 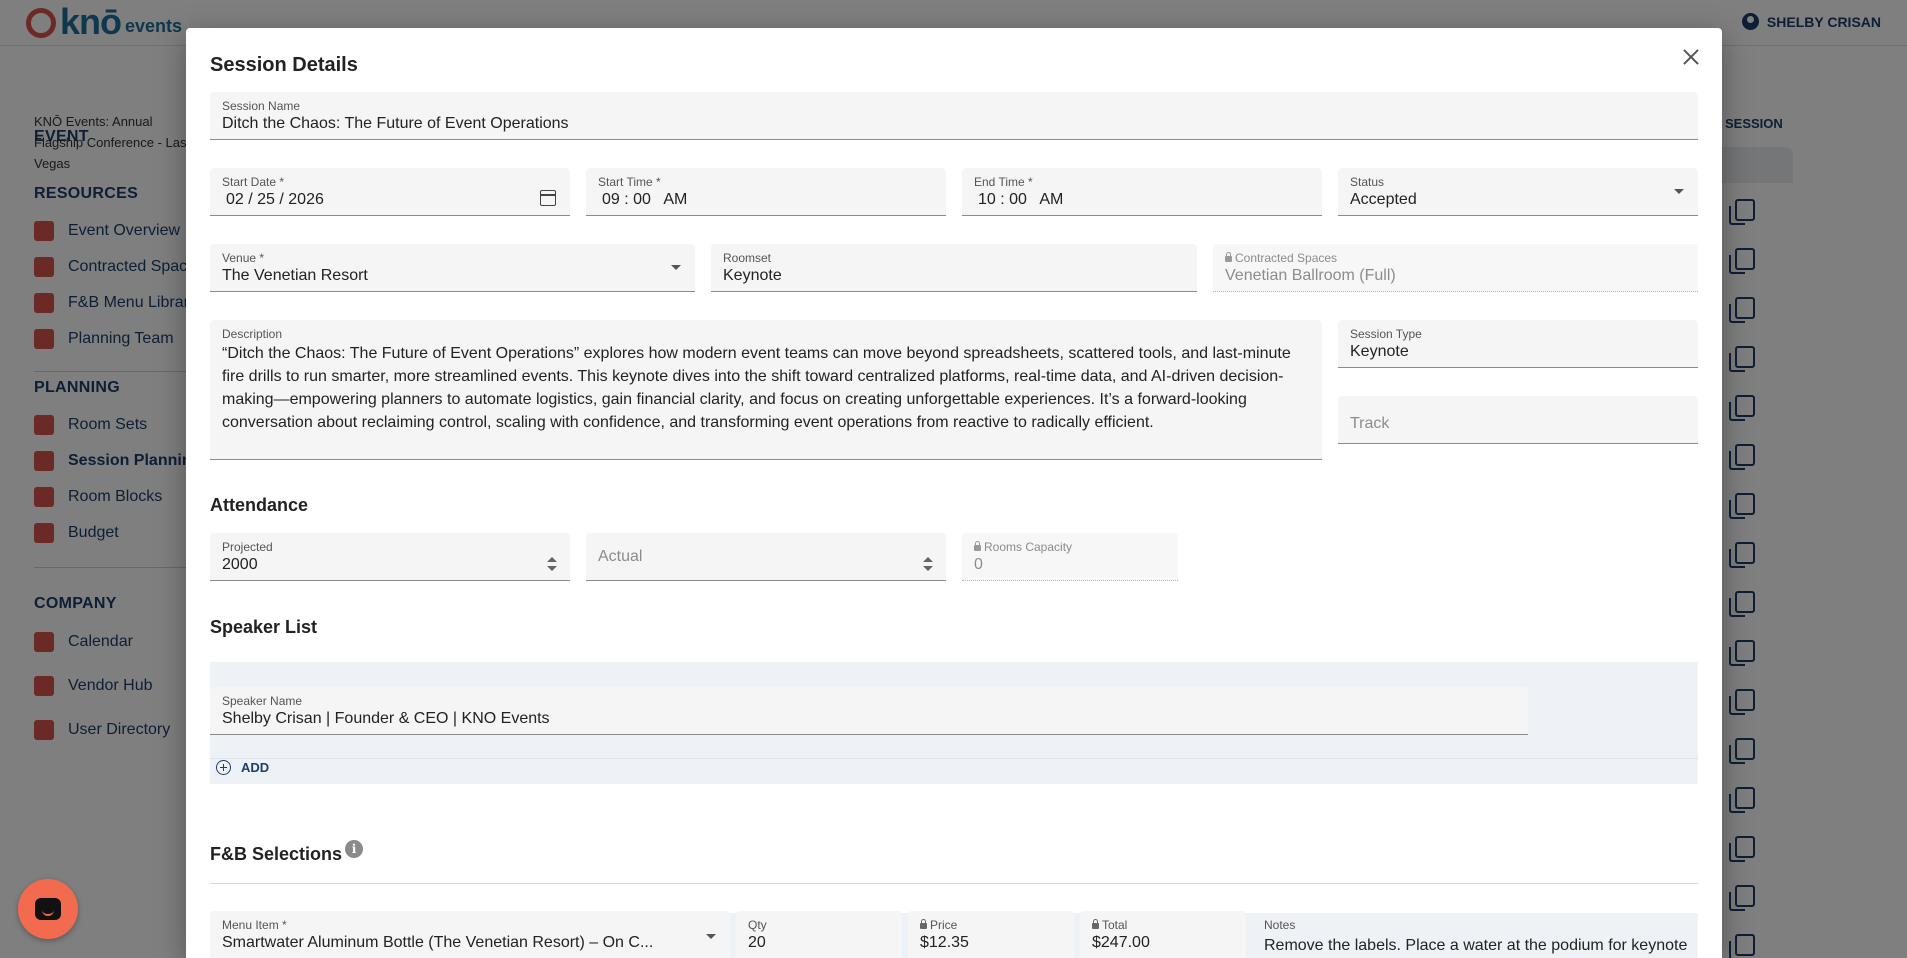 What do you see at coordinates (262, 701) in the screenshot?
I see `field-label: Speaker Name` at bounding box center [262, 701].